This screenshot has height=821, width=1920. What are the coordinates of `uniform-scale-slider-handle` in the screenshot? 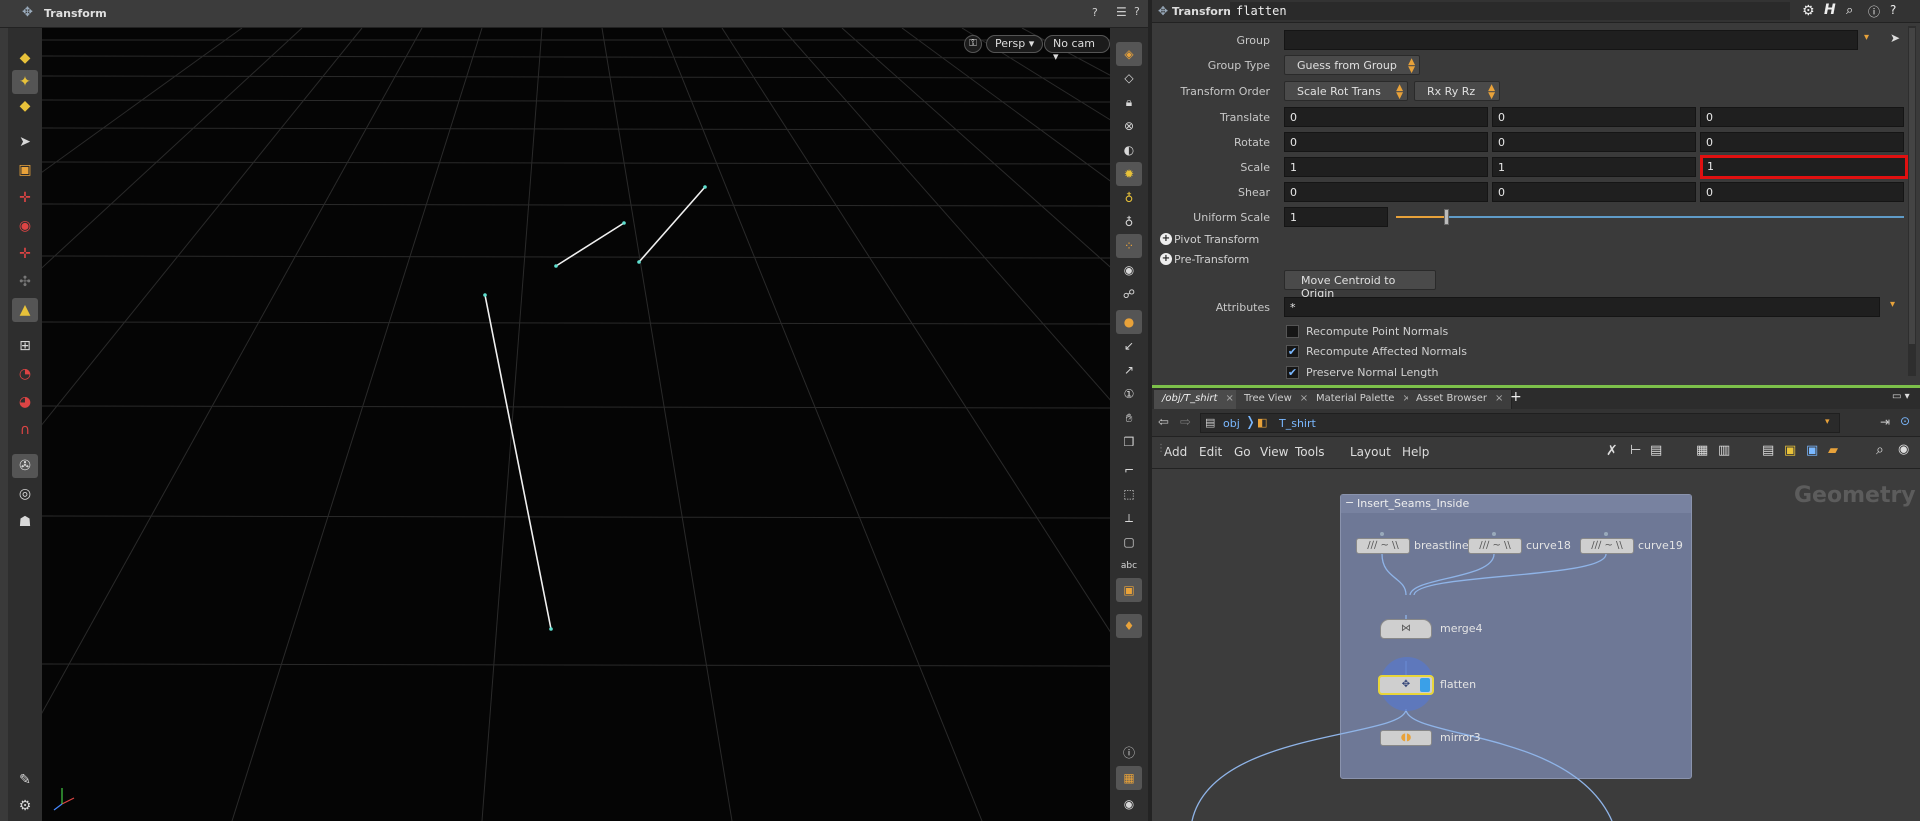 It's located at (1446, 217).